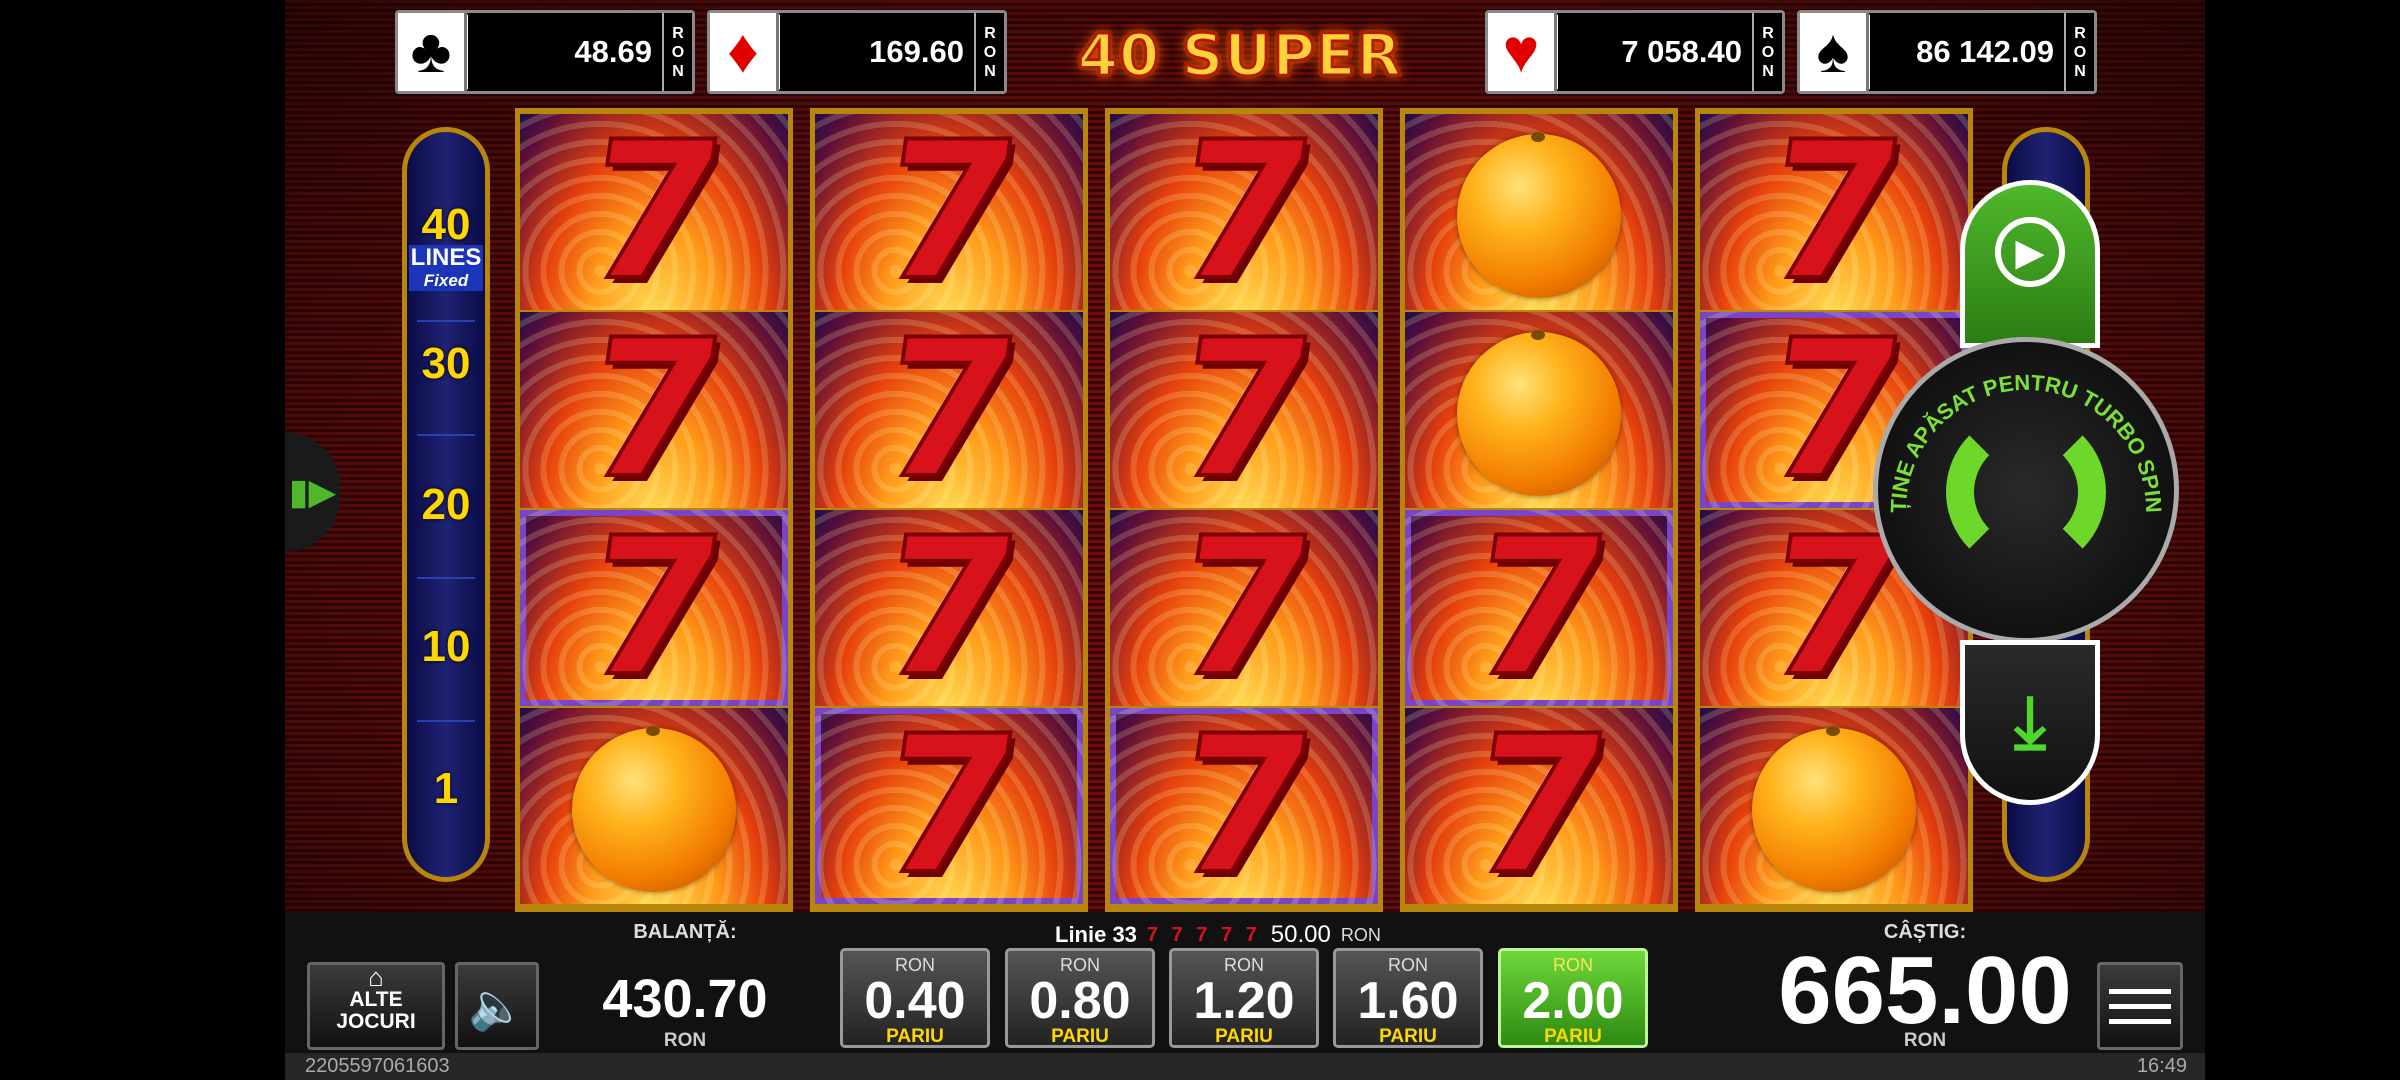 The width and height of the screenshot is (2400, 1080). Describe the element at coordinates (1522, 52) in the screenshot. I see `heart-icon: ♥` at that location.